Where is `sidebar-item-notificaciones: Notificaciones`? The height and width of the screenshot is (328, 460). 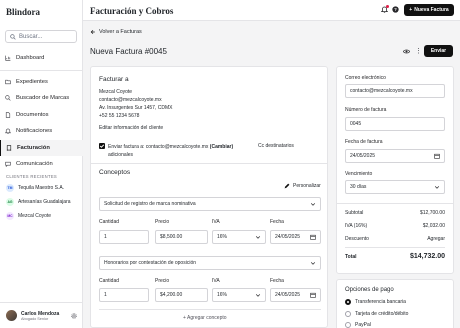
sidebar-item-notificaciones: Notificaciones is located at coordinates (41, 131).